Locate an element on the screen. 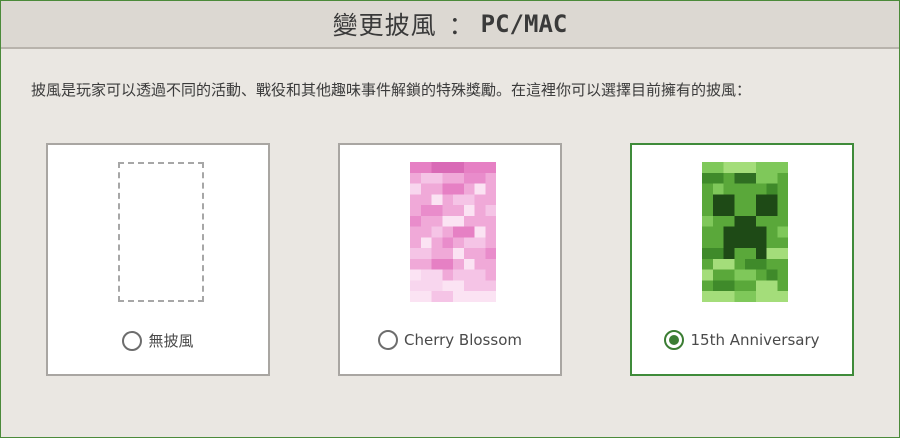 Image resolution: width=900 pixels, height=438 pixels. cape-option-row: Cherry Blossom is located at coordinates (450, 340).